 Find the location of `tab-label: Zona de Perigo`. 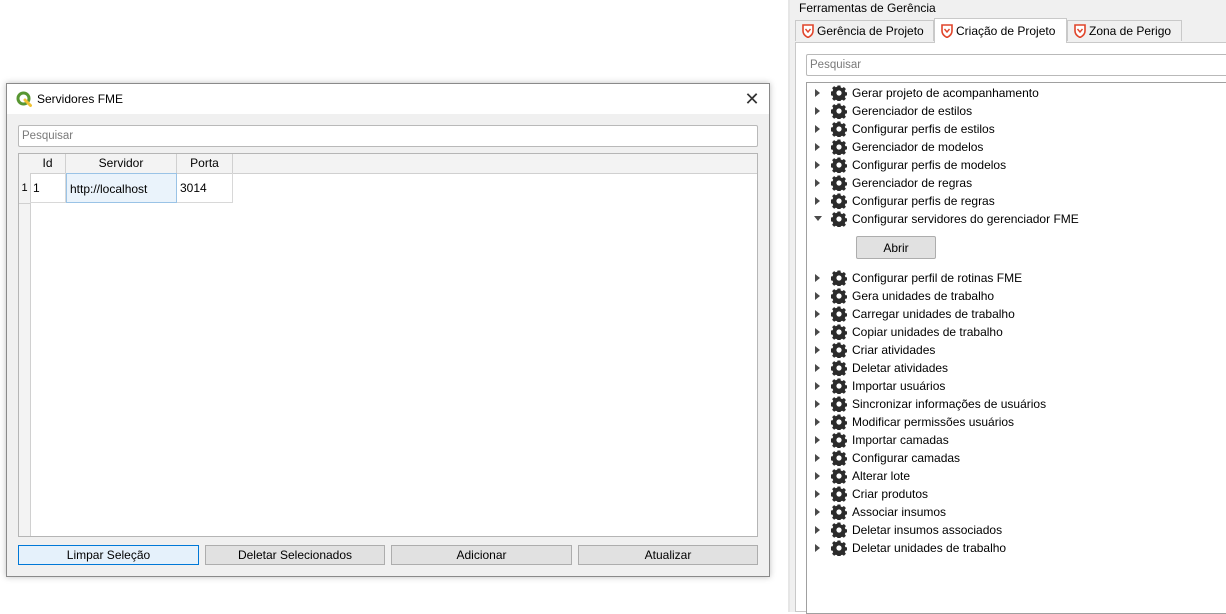

tab-label: Zona de Perigo is located at coordinates (1130, 31).